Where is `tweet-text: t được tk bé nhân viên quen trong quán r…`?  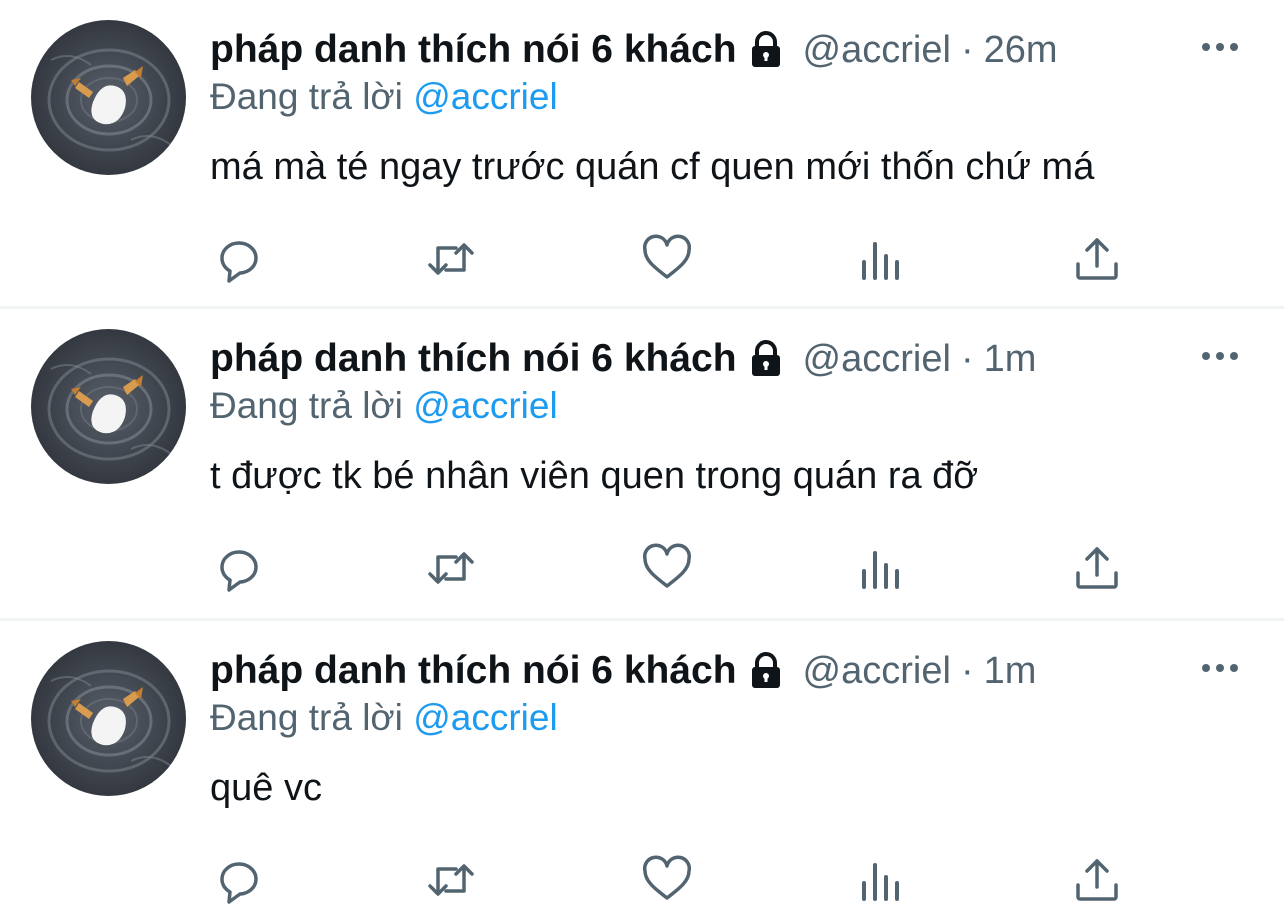
tweet-text: t được tk bé nhân viên quen trong quán r… is located at coordinates (594, 476).